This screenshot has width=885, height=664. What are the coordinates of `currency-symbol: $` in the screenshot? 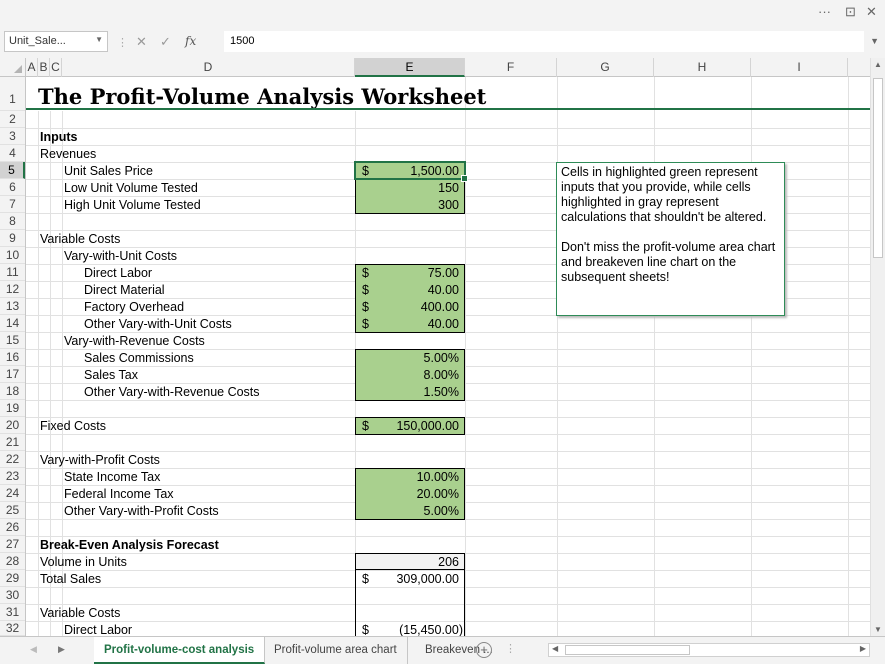 It's located at (365, 629).